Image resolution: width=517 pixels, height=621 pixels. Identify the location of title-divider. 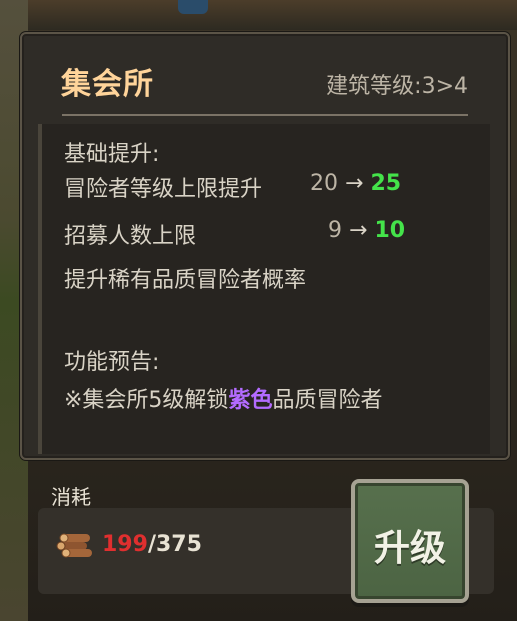
(265, 115).